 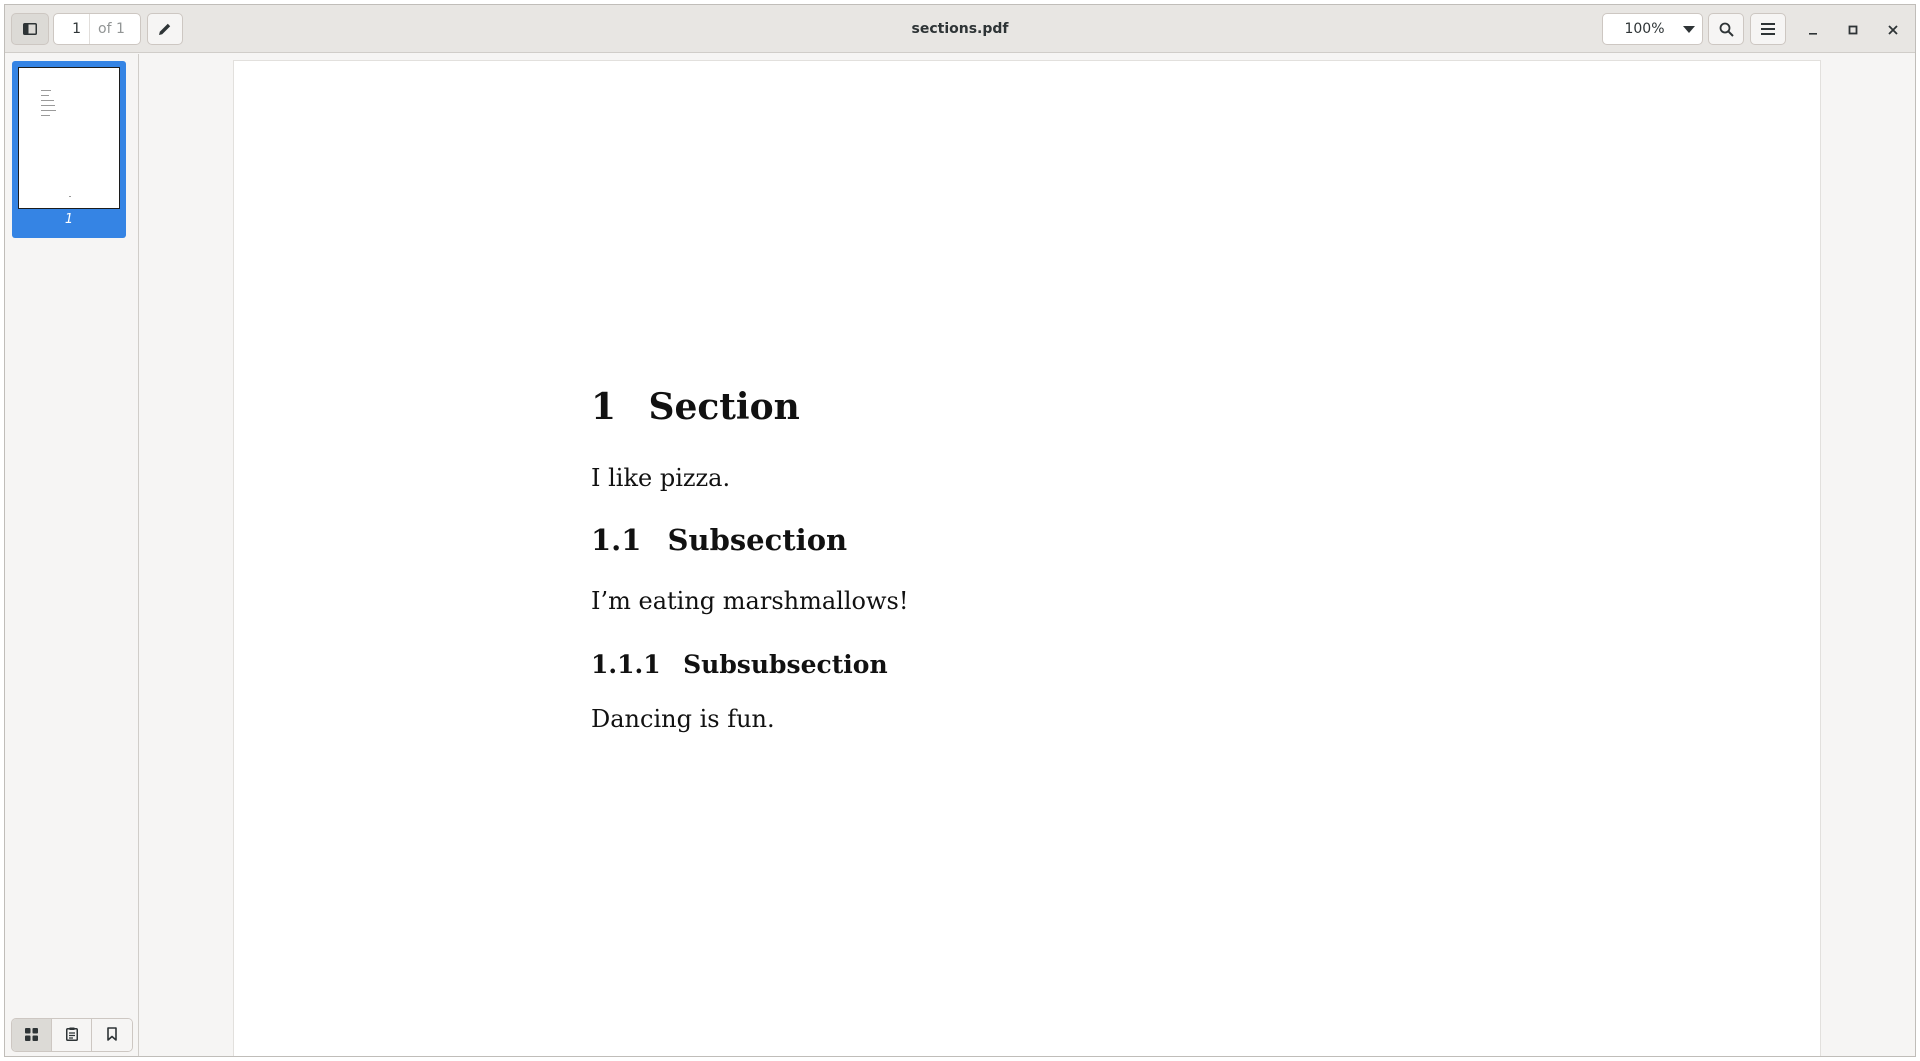 I want to click on annotate-button, so click(x=165, y=29).